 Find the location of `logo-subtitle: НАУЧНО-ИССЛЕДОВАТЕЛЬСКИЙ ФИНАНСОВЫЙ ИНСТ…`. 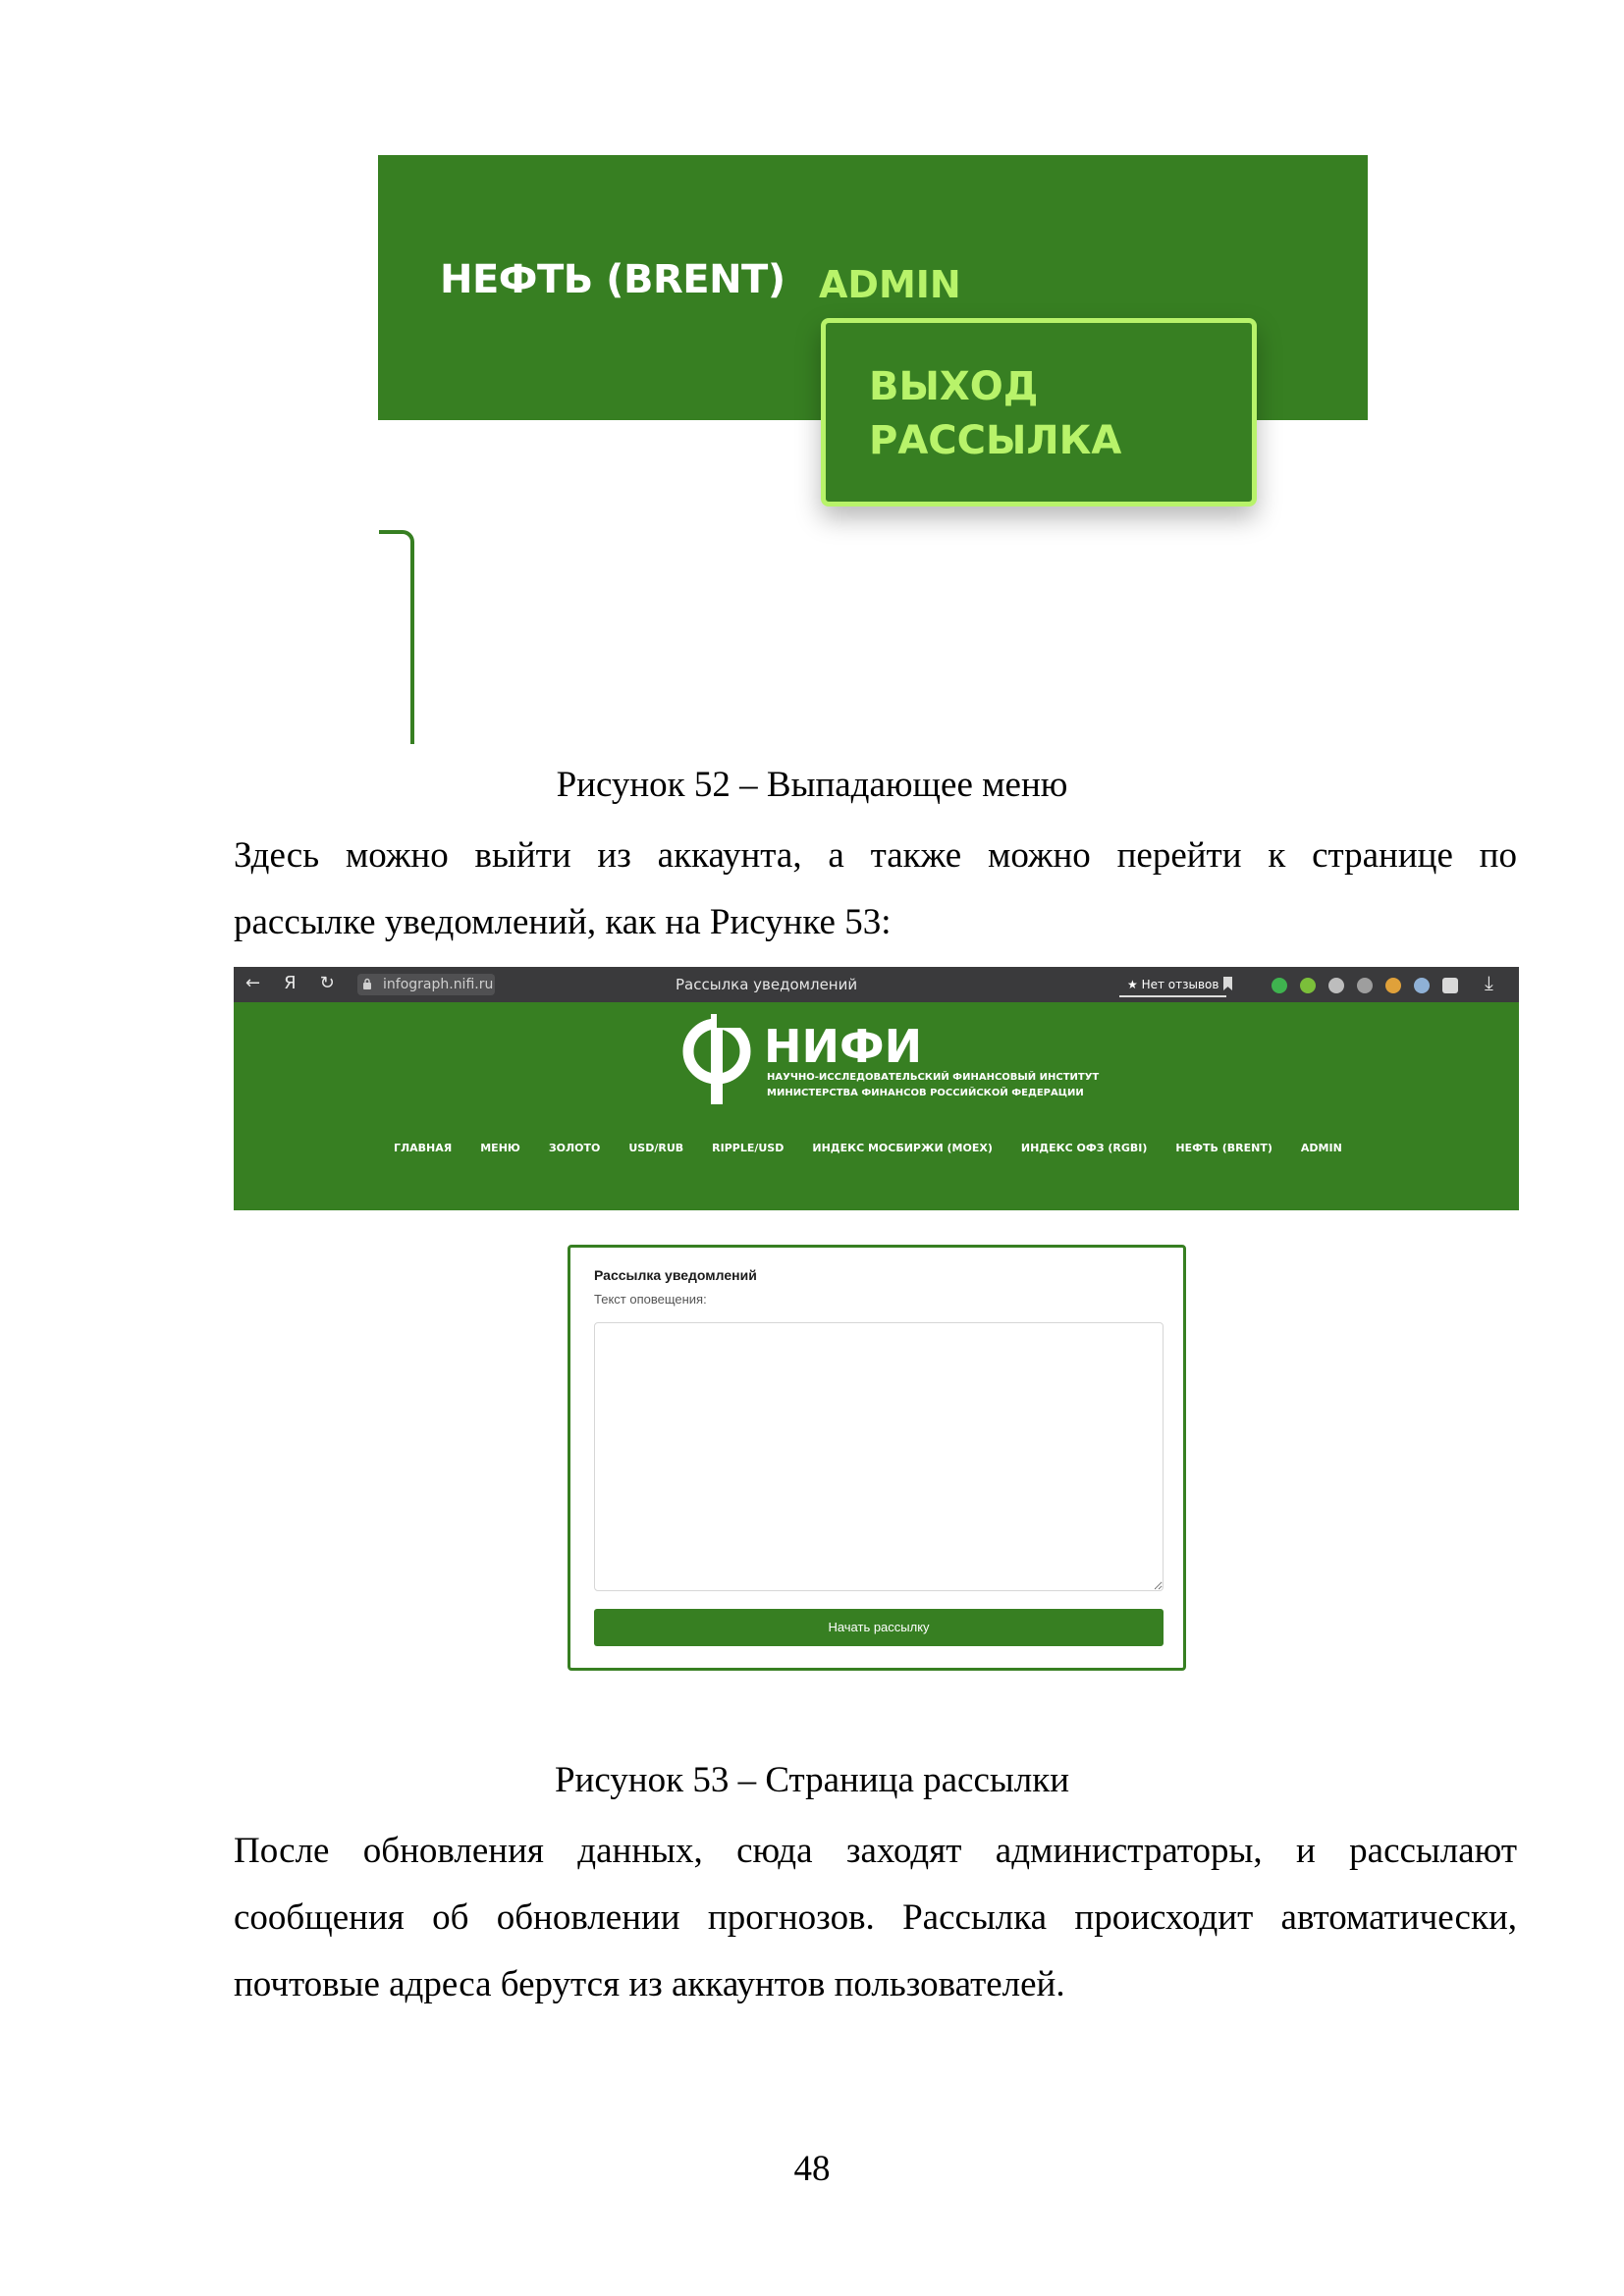

logo-subtitle: НАУЧНО-ИССЛЕДОВАТЕЛЬСКИЙ ФИНАНСОВЫЙ ИНСТ… is located at coordinates (933, 1085).